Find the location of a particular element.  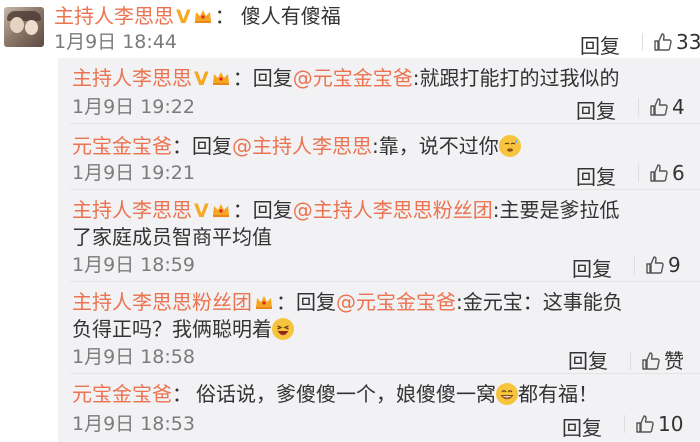

reply-time: 1月9日 18:58 is located at coordinates (133, 357).